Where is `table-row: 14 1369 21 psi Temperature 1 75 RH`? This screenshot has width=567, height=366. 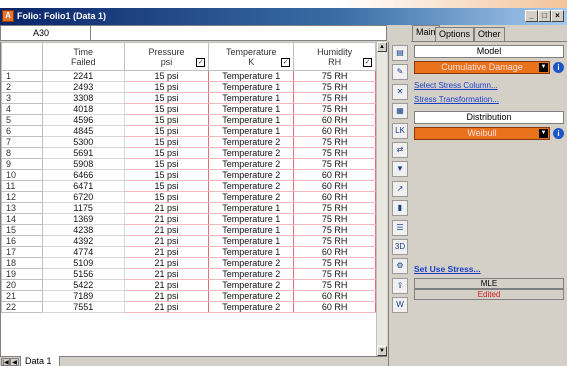
table-row: 14 1369 21 psi Temperature 1 75 RH is located at coordinates (188, 219).